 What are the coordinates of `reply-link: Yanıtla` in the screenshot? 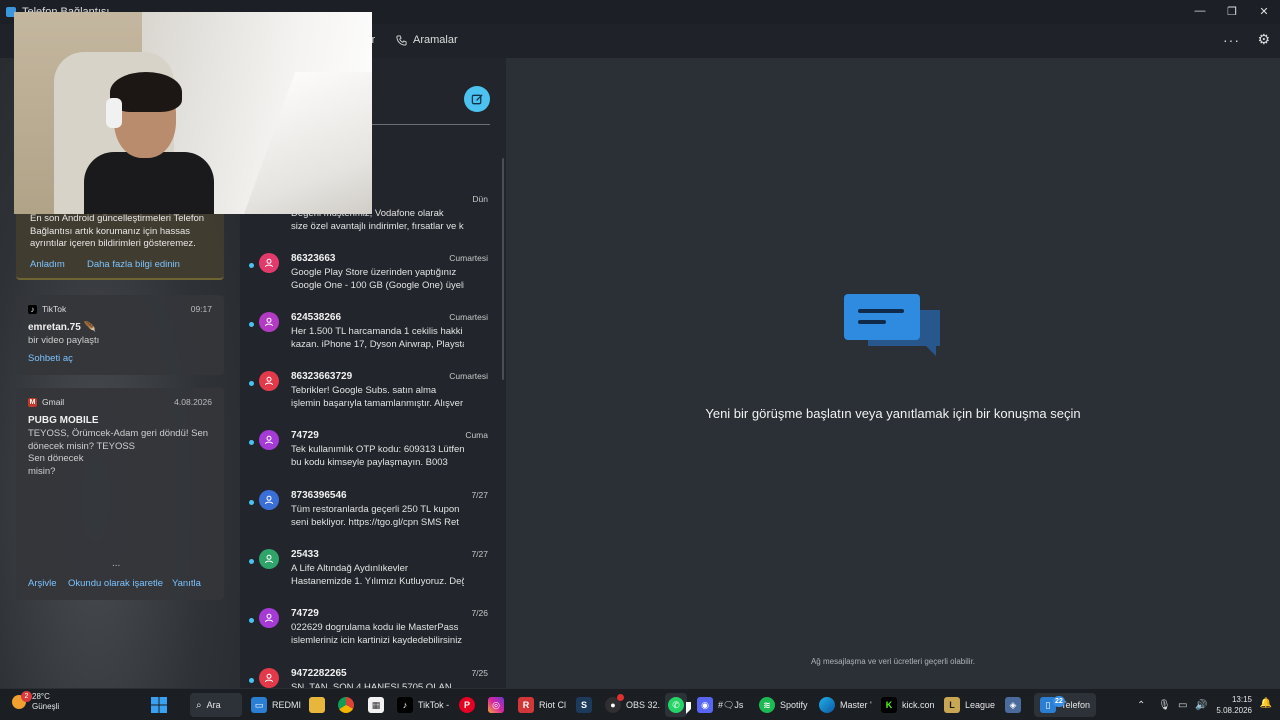 It's located at (186, 583).